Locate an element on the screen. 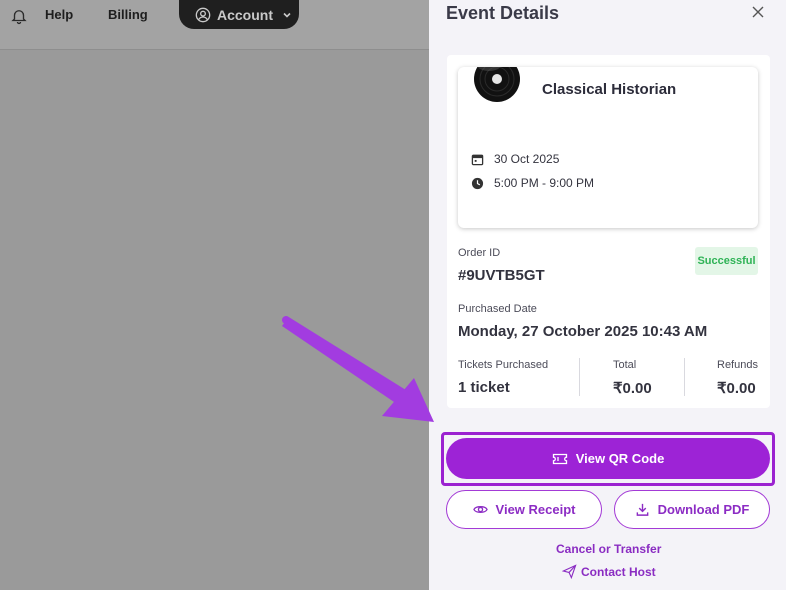 The height and width of the screenshot is (590, 786). user-circle-icon is located at coordinates (203, 14).